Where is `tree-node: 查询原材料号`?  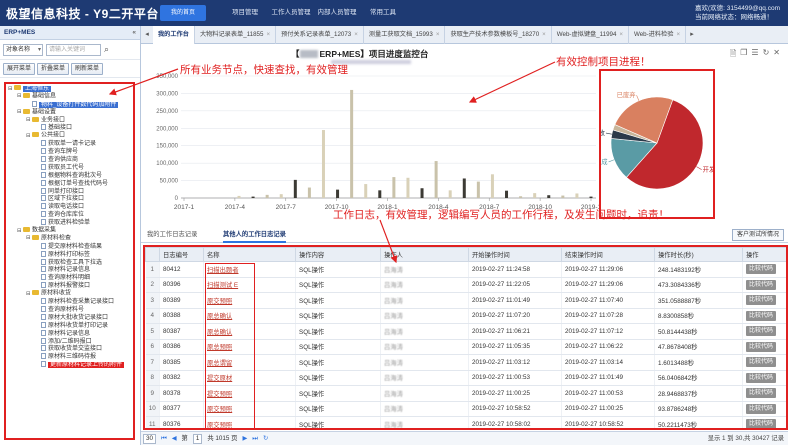
tree-node: 查询原材料号 is located at coordinates (69, 309).